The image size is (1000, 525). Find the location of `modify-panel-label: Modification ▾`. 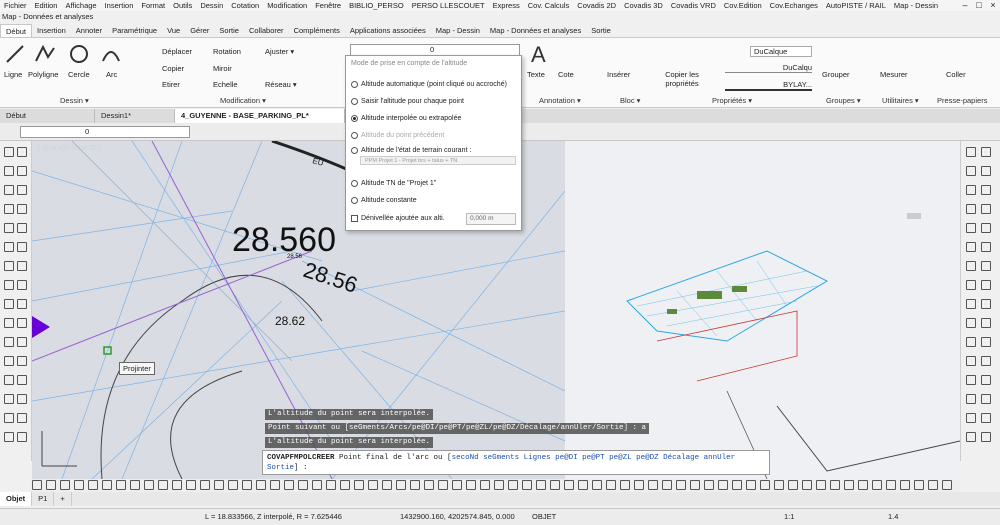

modify-panel-label: Modification ▾ is located at coordinates (243, 100).